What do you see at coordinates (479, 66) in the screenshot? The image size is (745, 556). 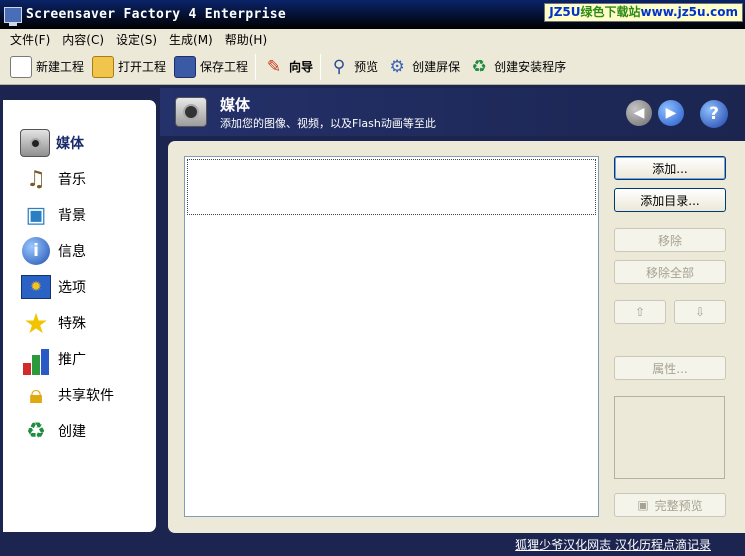 I see `installer-icon: ♻` at bounding box center [479, 66].